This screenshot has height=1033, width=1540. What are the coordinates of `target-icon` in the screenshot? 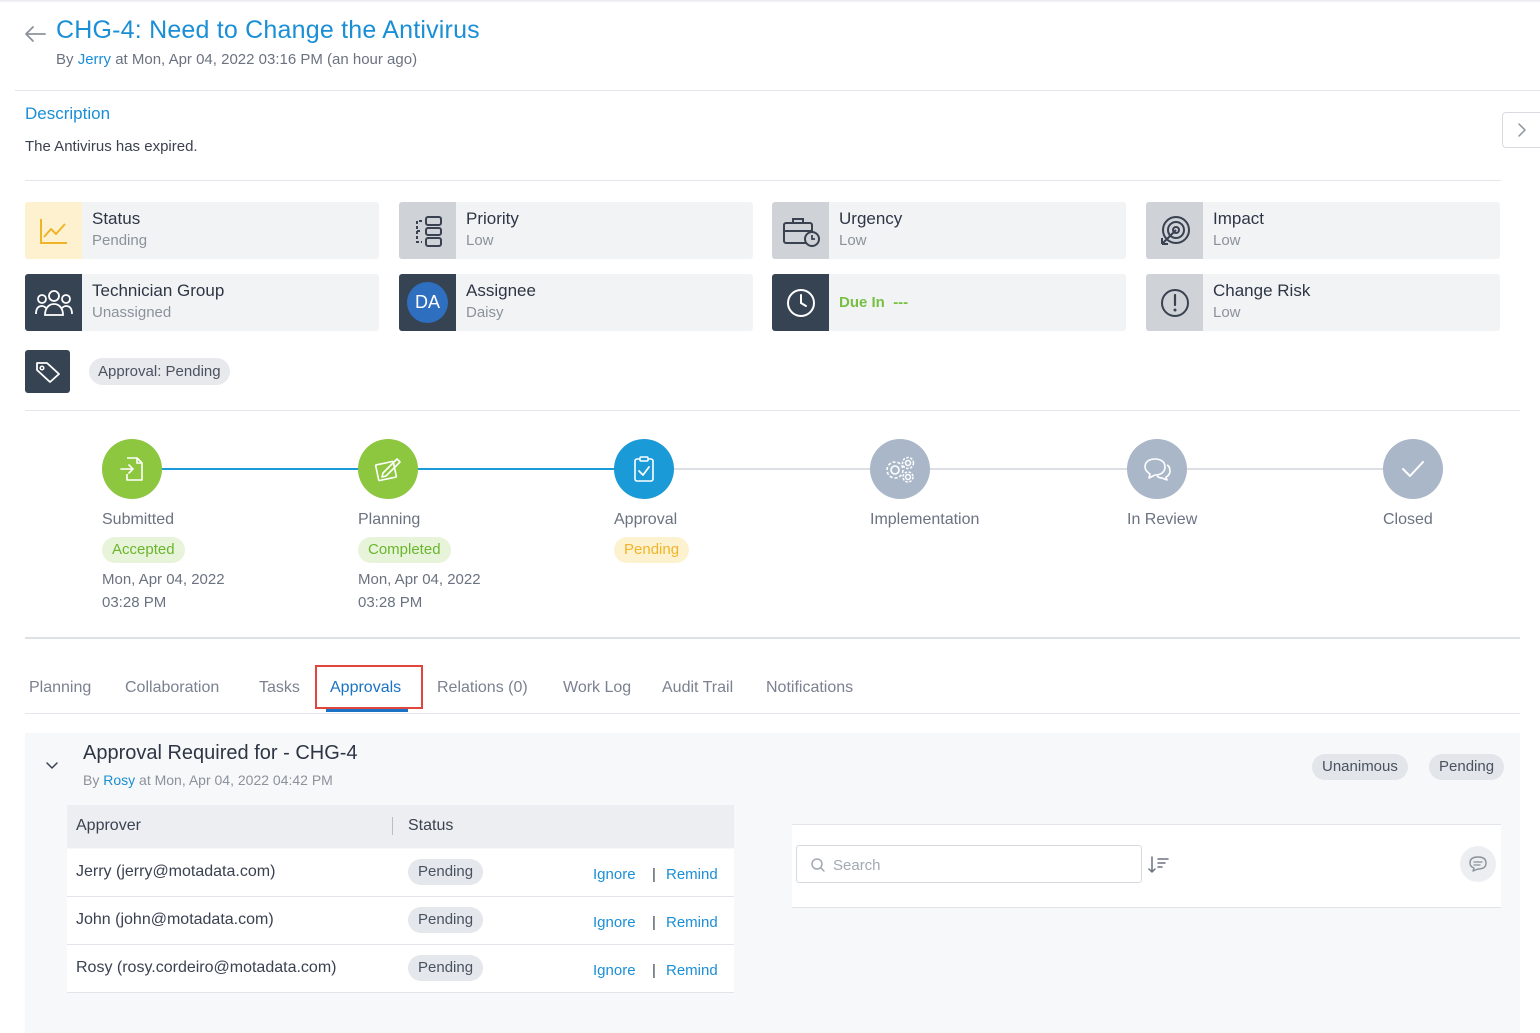 It's located at (1174, 230).